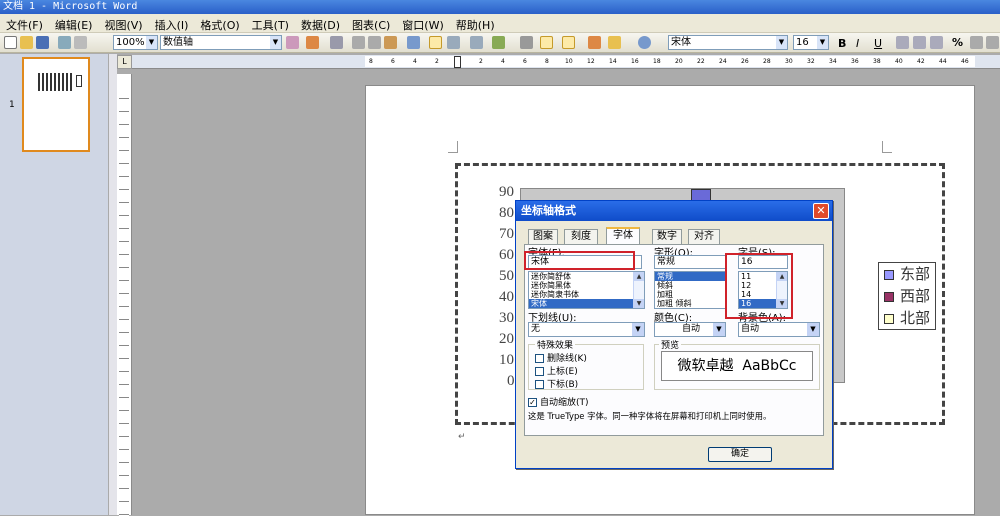 This screenshot has height=516, width=1000. Describe the element at coordinates (740, 454) in the screenshot. I see `ok-button: 确定` at that location.